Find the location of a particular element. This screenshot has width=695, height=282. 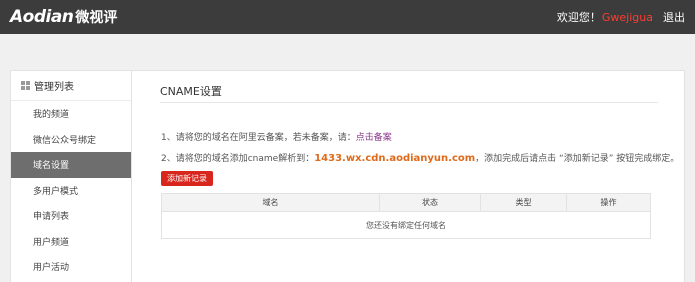

step-2-prefix: 2、请将您的域名添加cname解析到： is located at coordinates (238, 159).